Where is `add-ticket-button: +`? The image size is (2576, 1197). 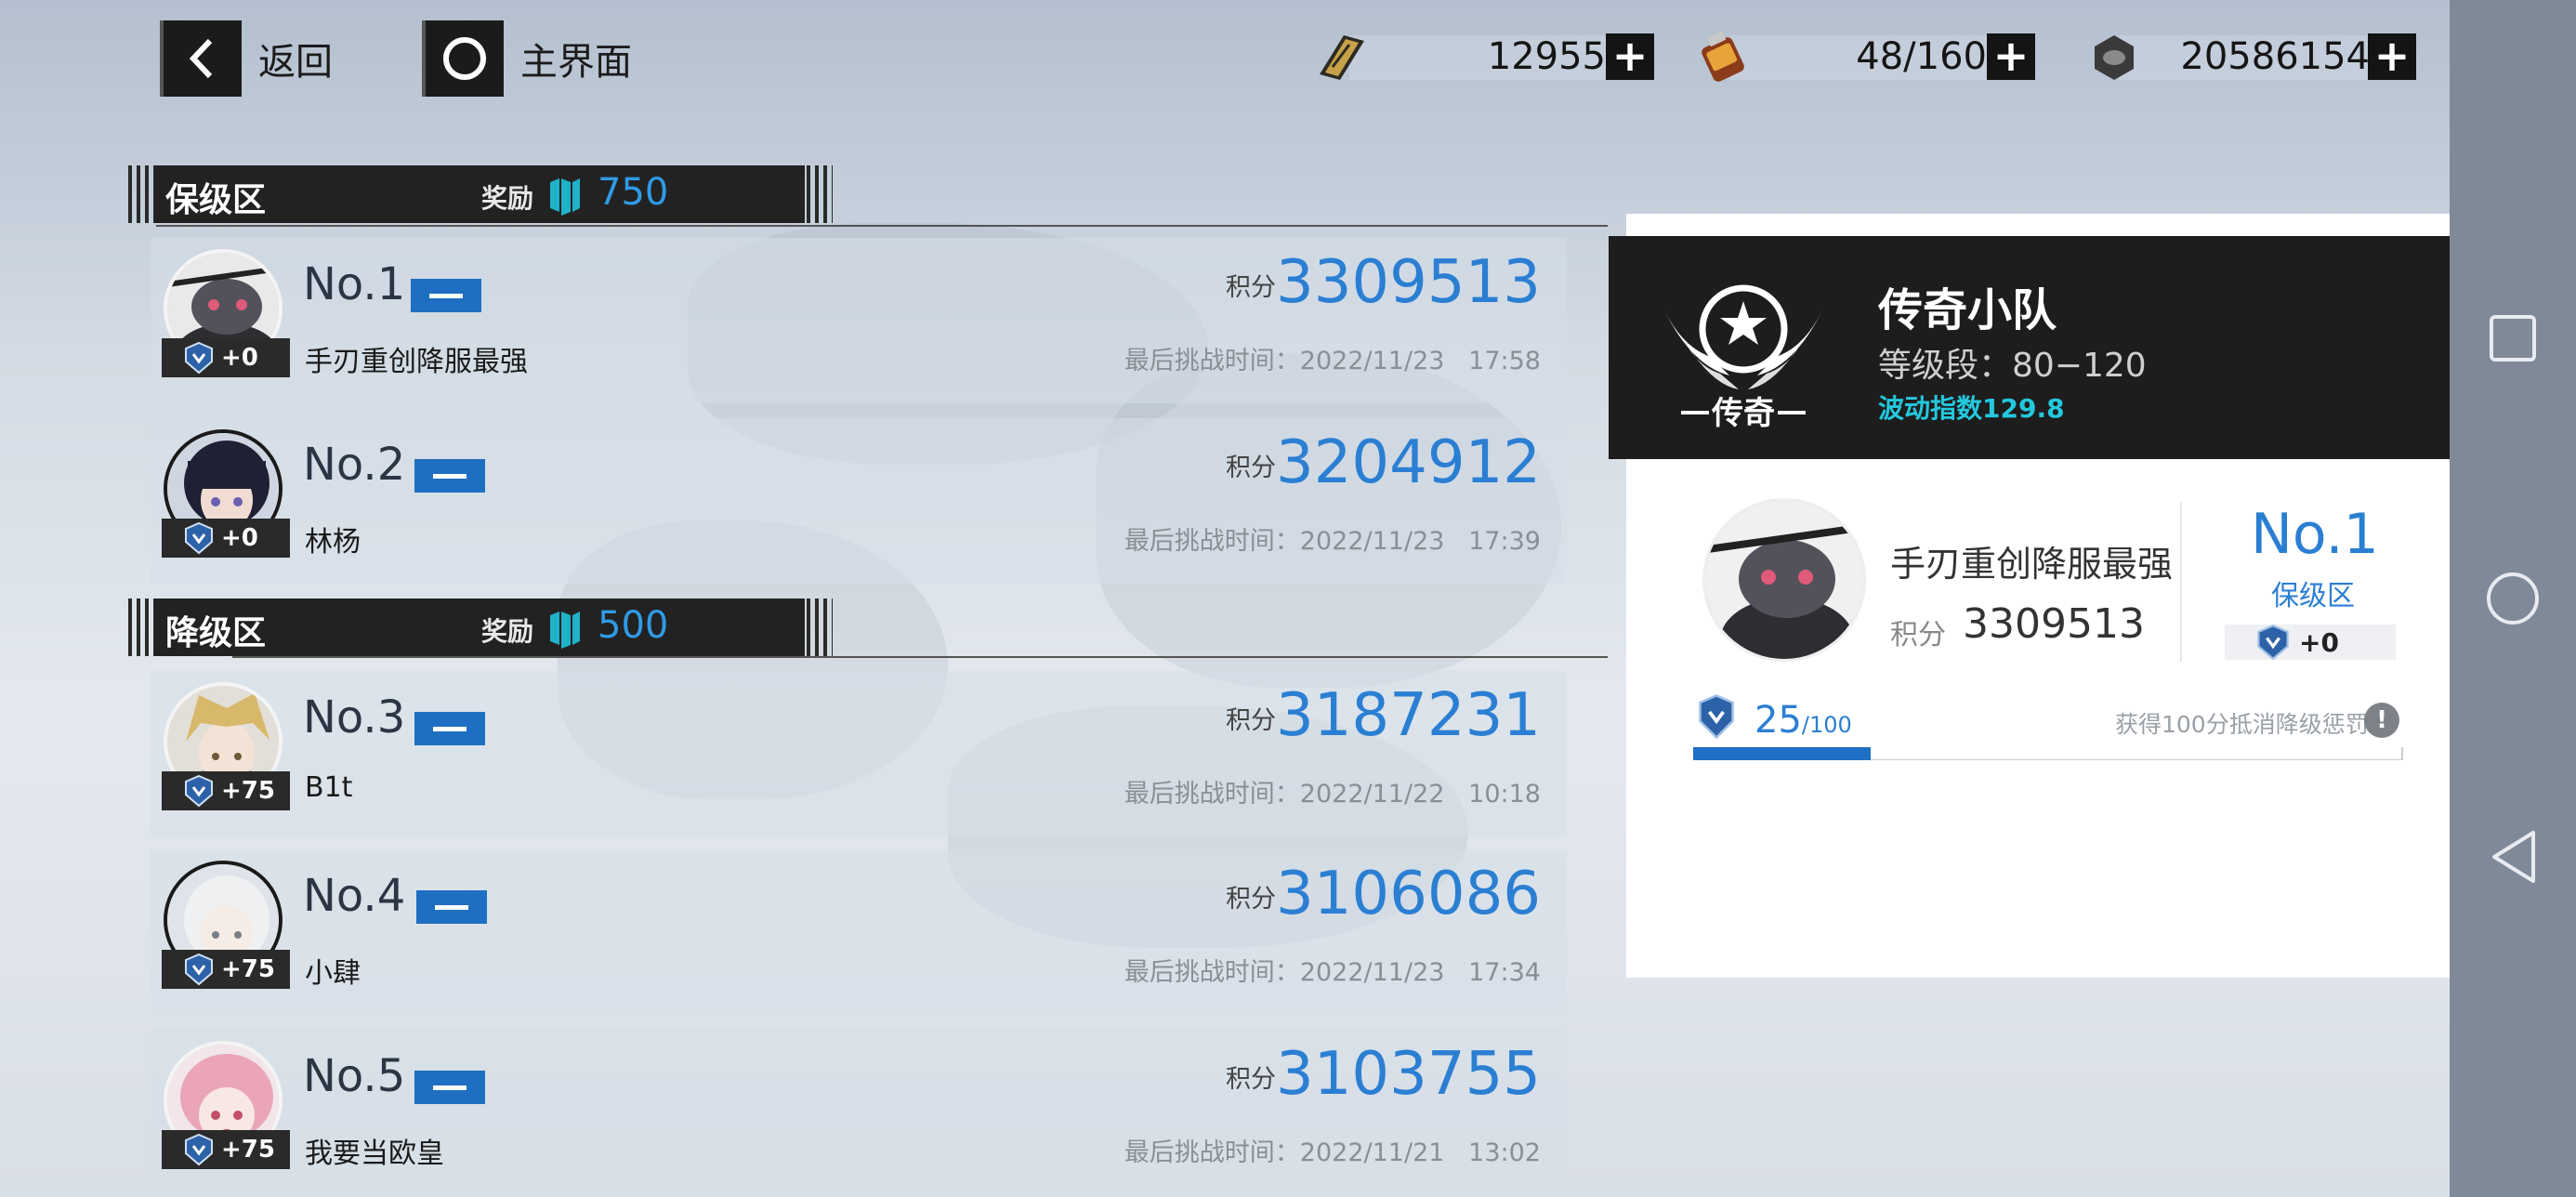 add-ticket-button: + is located at coordinates (1630, 56).